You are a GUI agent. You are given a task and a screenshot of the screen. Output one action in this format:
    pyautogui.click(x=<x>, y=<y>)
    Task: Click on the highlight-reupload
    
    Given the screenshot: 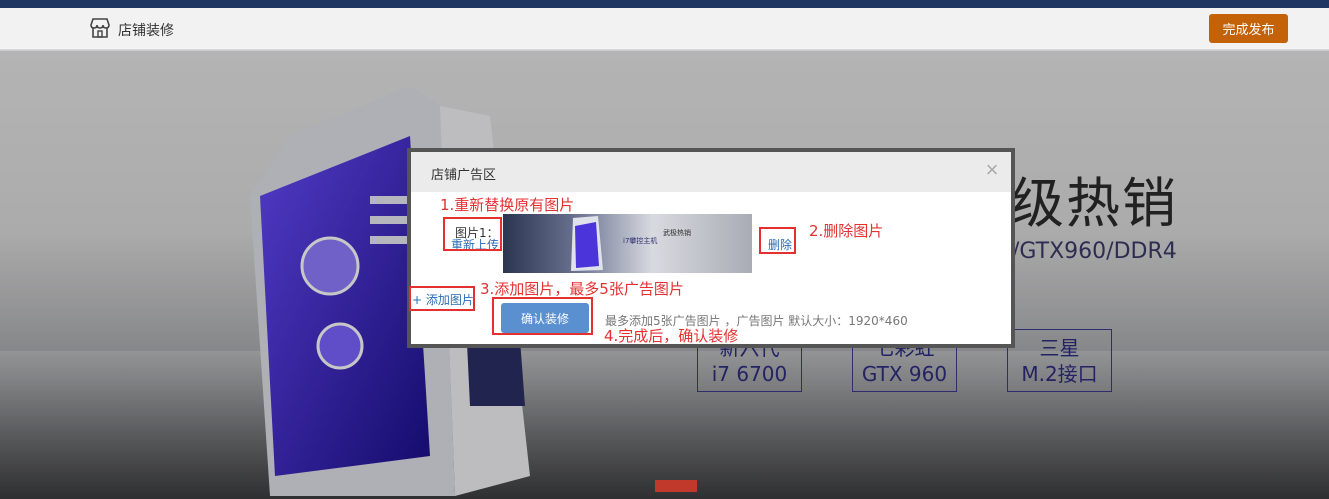 What is the action you would take?
    pyautogui.click(x=472, y=234)
    